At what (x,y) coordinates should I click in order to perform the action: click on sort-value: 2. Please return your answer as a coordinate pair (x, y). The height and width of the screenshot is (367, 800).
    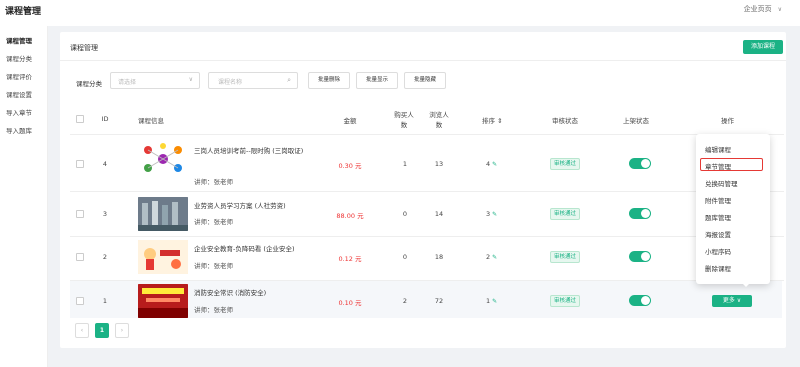
    Looking at the image, I should click on (488, 257).